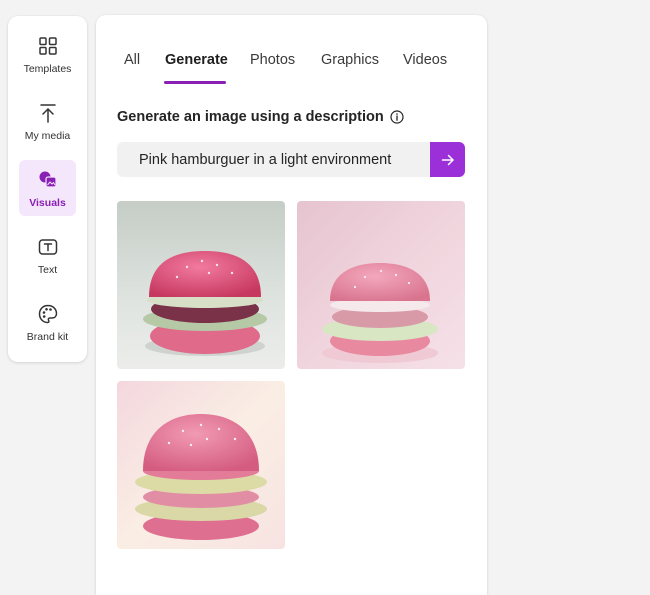 This screenshot has width=650, height=595. What do you see at coordinates (48, 179) in the screenshot?
I see `visuals-icon` at bounding box center [48, 179].